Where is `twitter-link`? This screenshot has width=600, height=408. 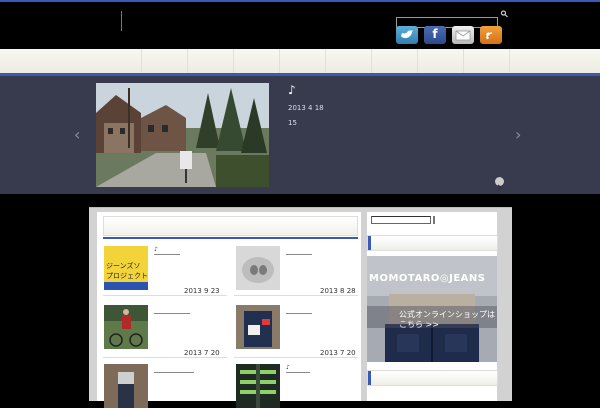 twitter-link is located at coordinates (407, 35).